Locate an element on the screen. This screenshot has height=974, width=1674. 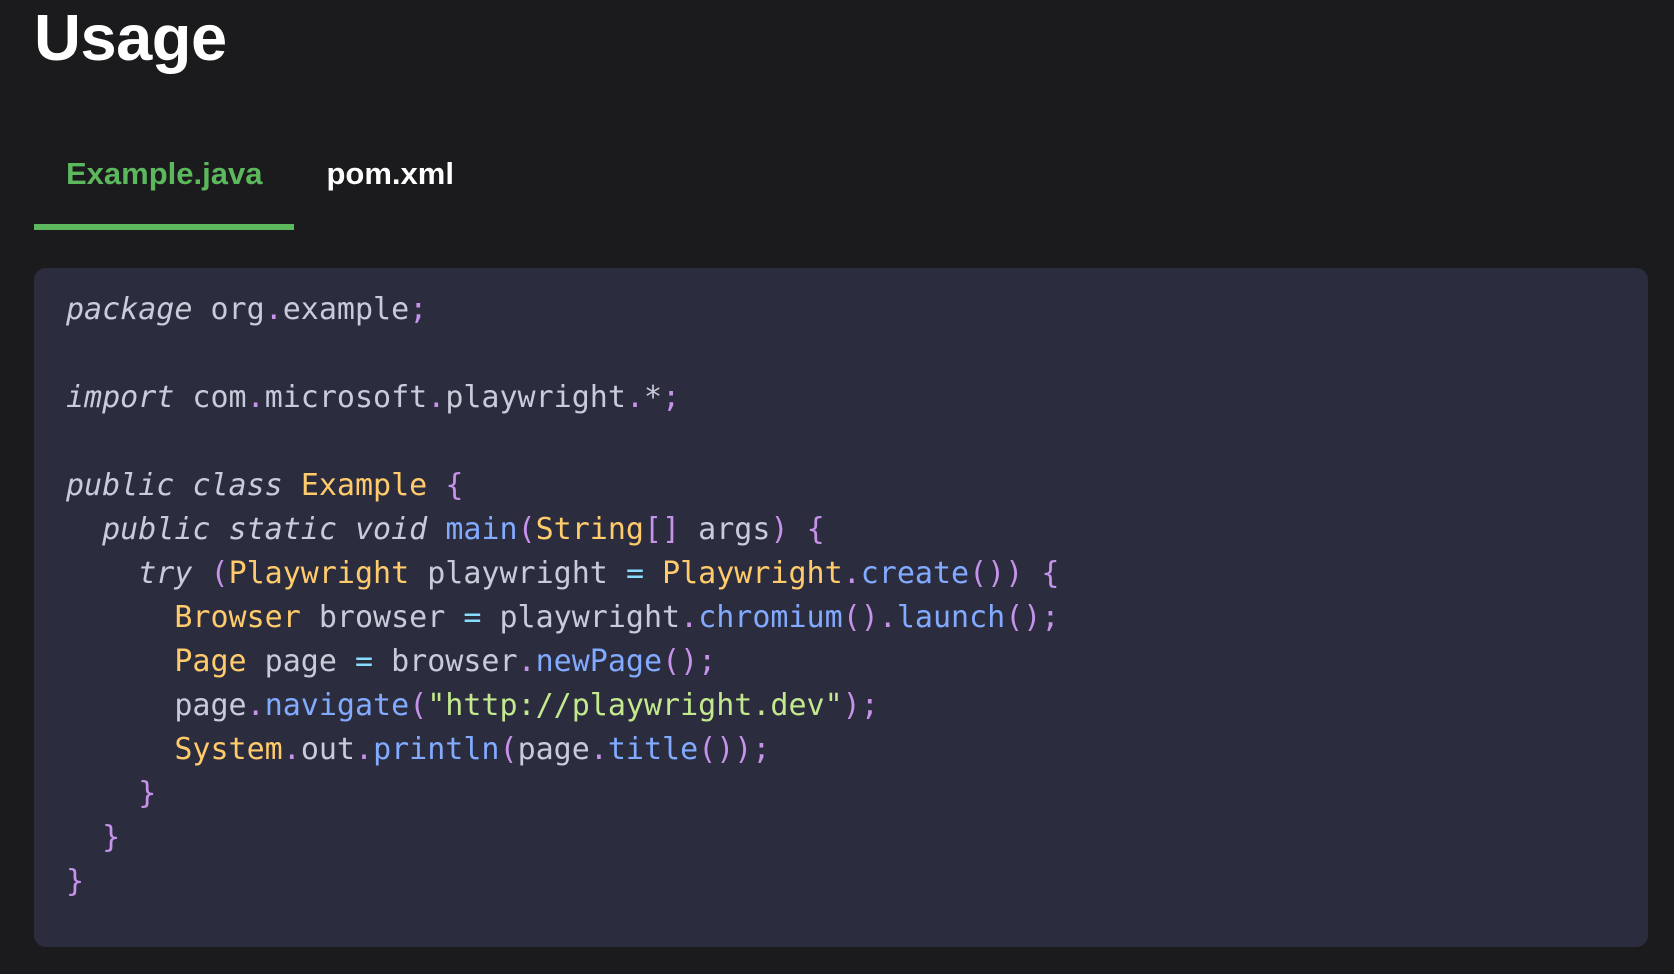
code-token: ( is located at coordinates (219, 573).